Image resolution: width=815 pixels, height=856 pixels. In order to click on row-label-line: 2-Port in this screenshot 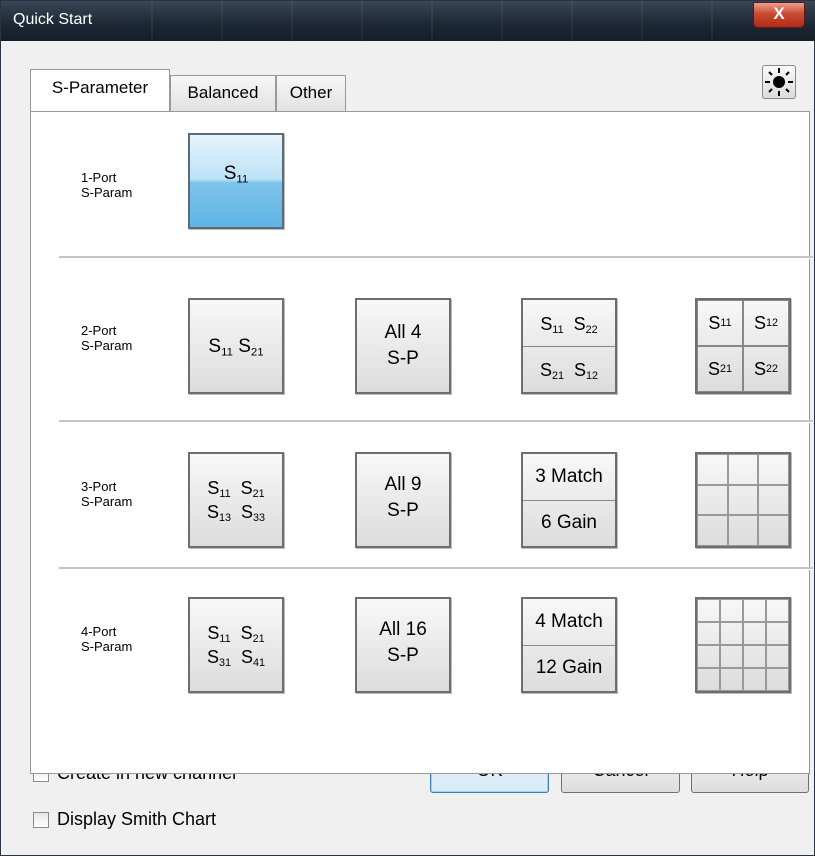, I will do `click(99, 330)`.